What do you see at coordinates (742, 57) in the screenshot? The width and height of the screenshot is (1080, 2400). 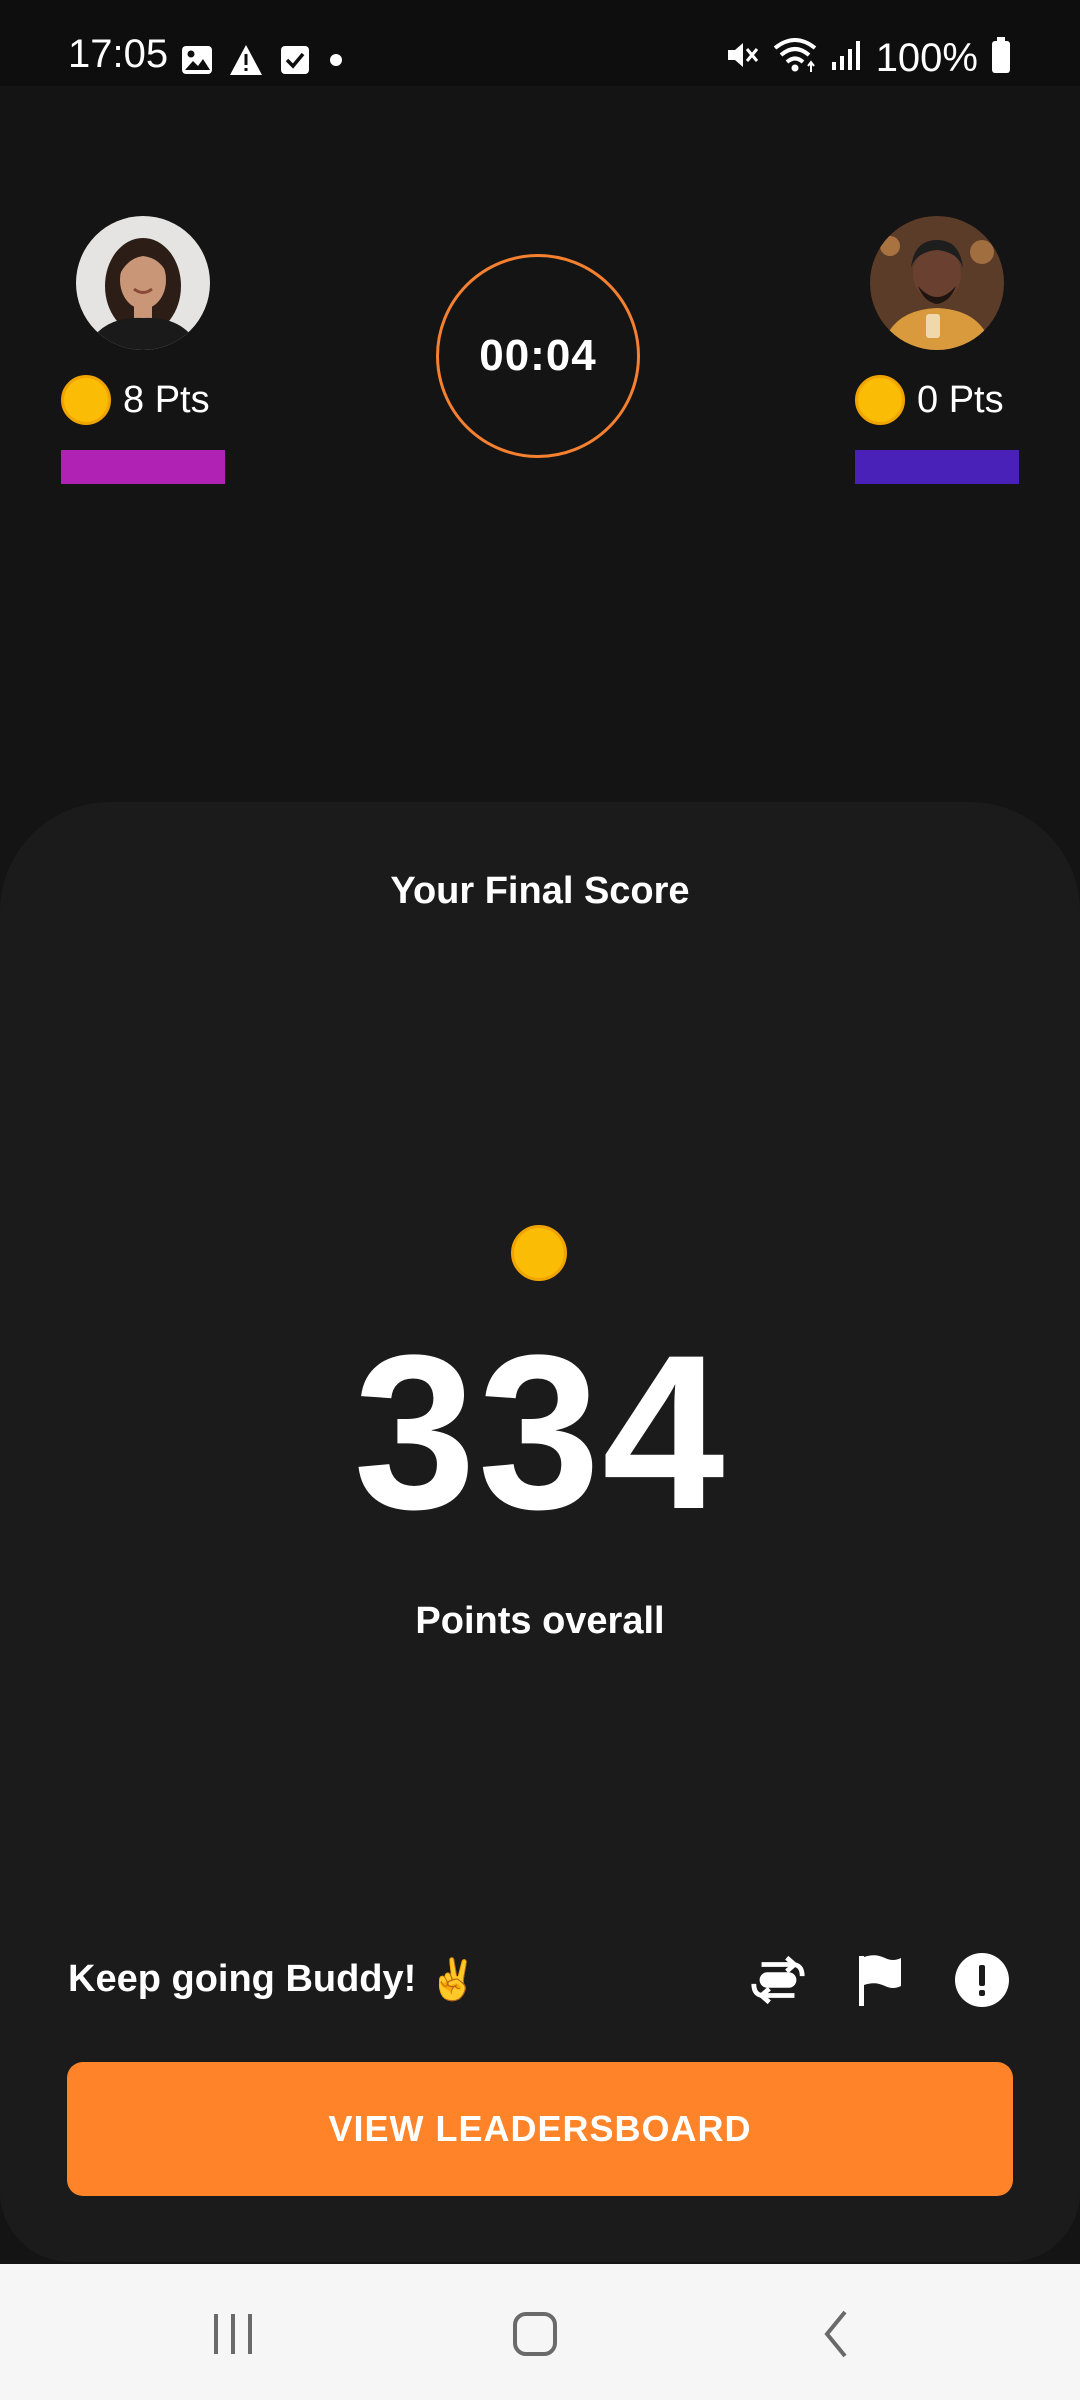 I see `mute-icon` at bounding box center [742, 57].